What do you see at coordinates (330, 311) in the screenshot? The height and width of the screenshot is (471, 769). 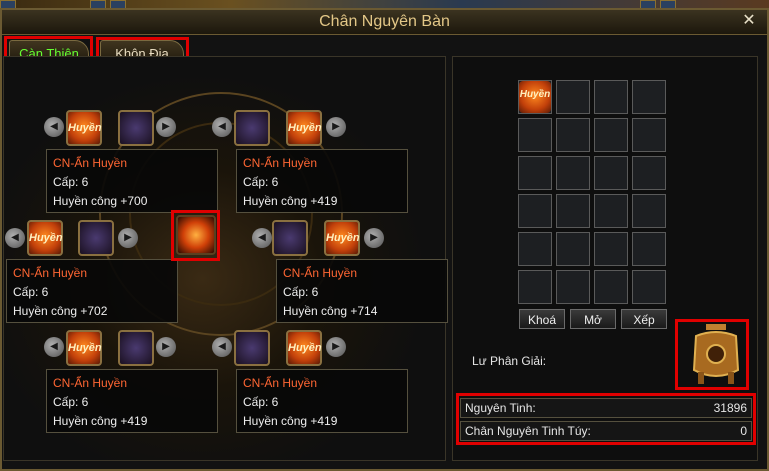 I see `item-stat: Huyền công +714` at bounding box center [330, 311].